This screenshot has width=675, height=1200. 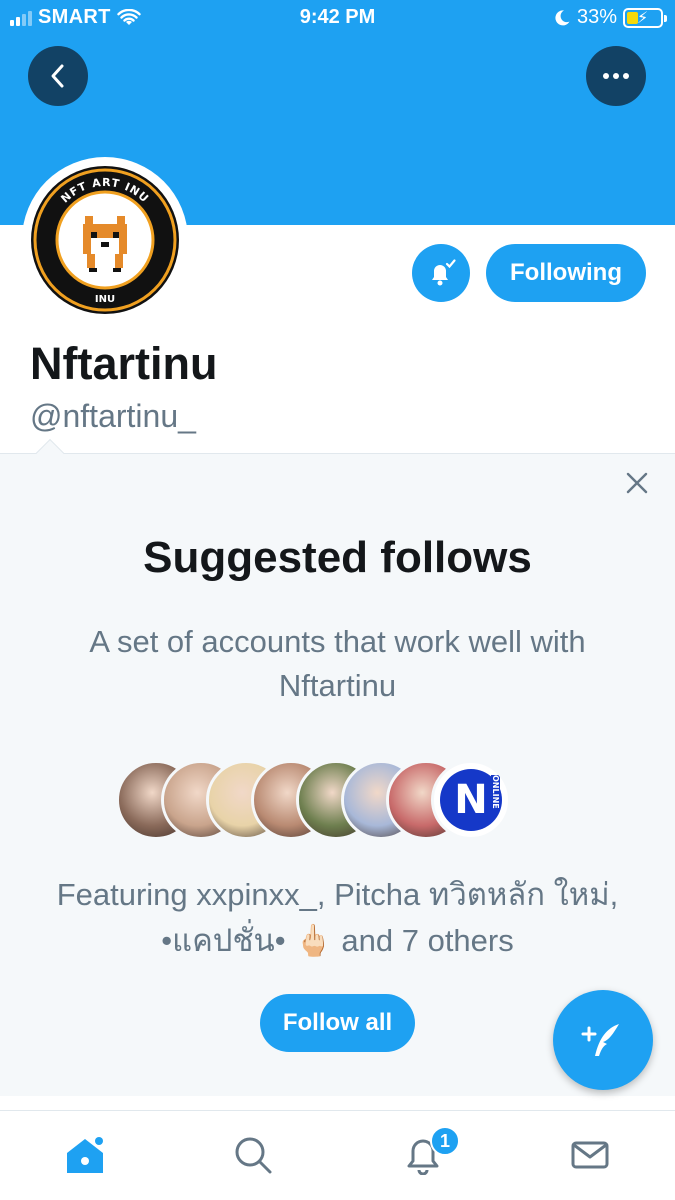 I want to click on follow-all-button: Follow all, so click(x=337, y=1023).